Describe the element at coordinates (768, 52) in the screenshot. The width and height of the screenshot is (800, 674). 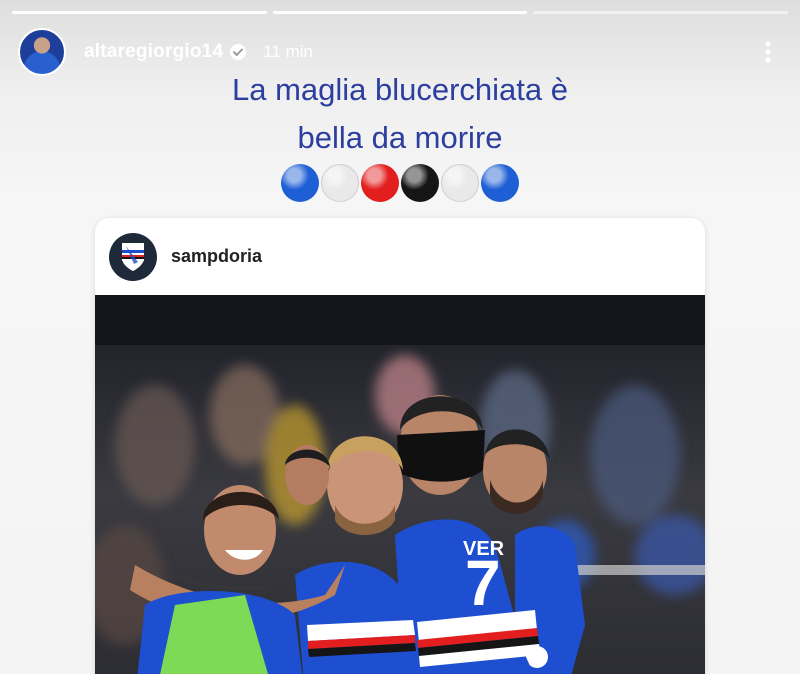
I see `more-vertical-icon` at that location.